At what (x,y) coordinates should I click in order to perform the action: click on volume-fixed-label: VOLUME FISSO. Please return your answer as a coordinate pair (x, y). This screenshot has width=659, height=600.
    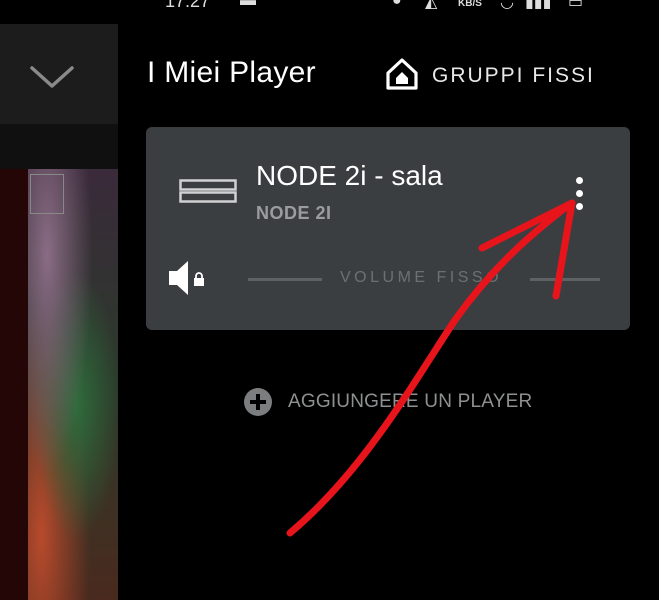
    Looking at the image, I should click on (421, 277).